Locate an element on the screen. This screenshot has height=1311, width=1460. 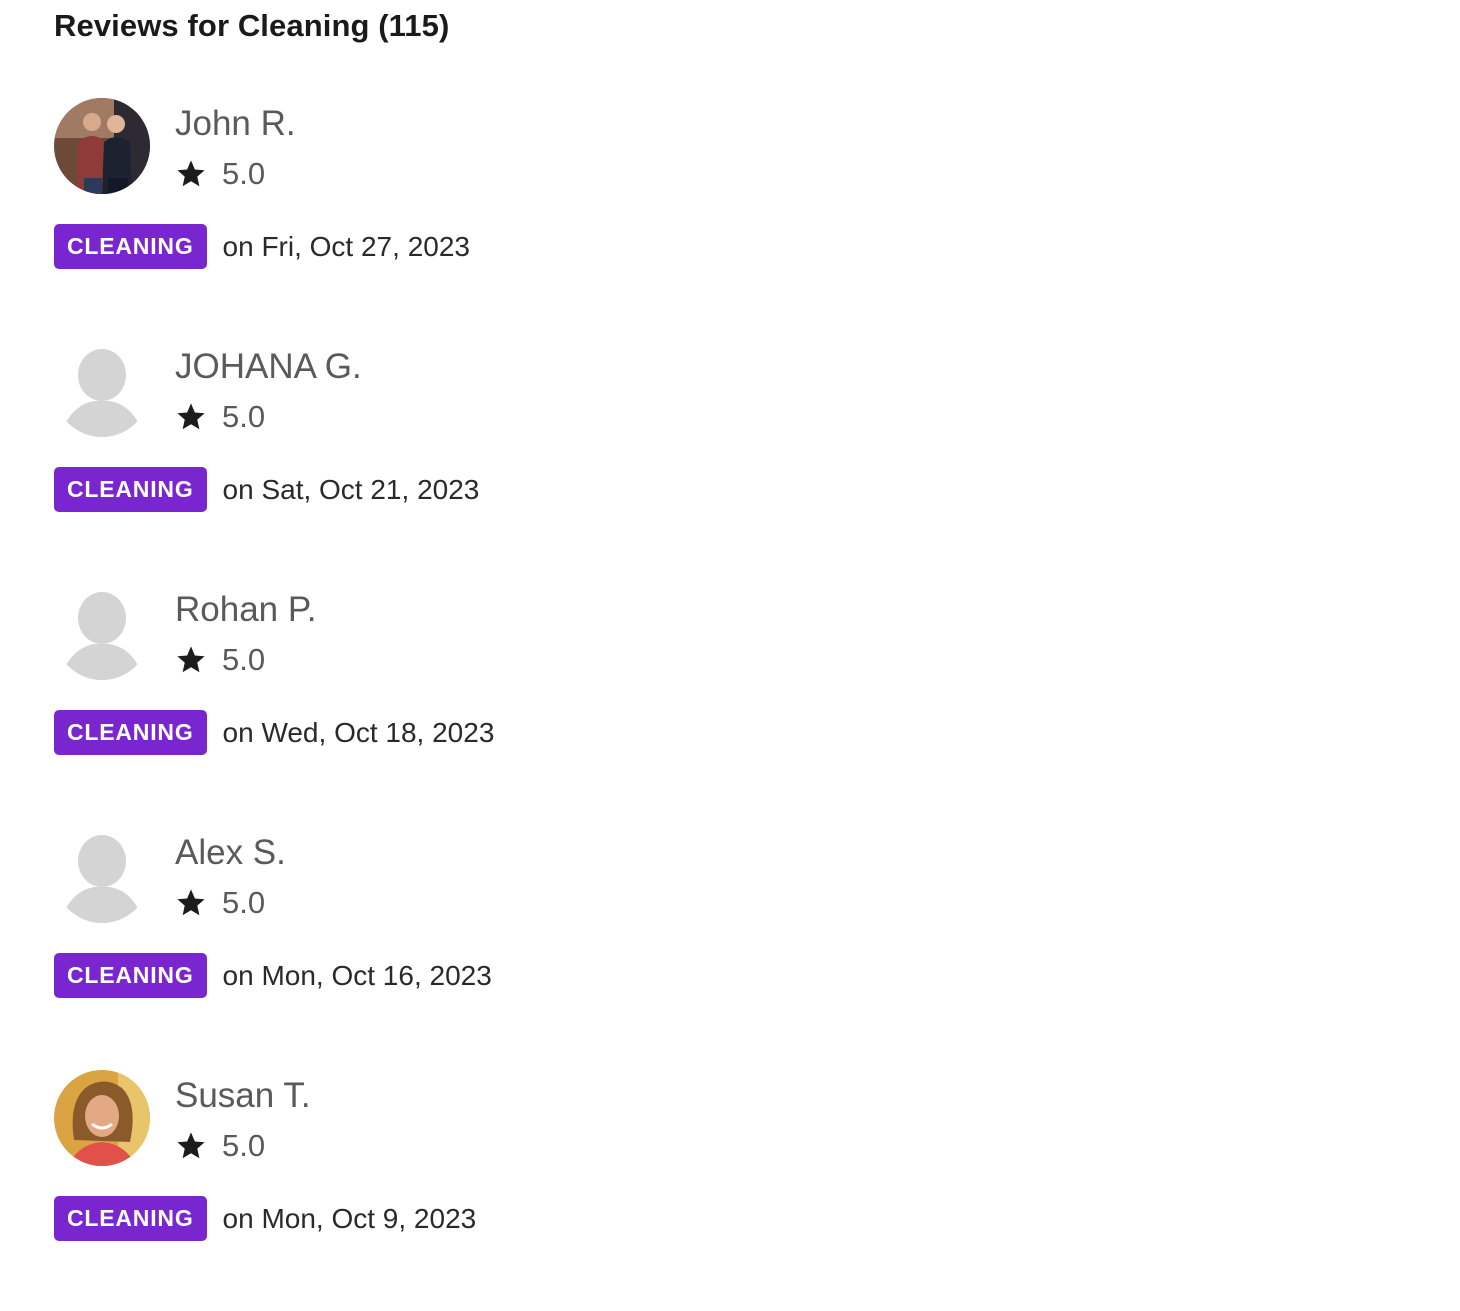
review-date: on Sat, Oct 21, 2023 is located at coordinates (351, 489).